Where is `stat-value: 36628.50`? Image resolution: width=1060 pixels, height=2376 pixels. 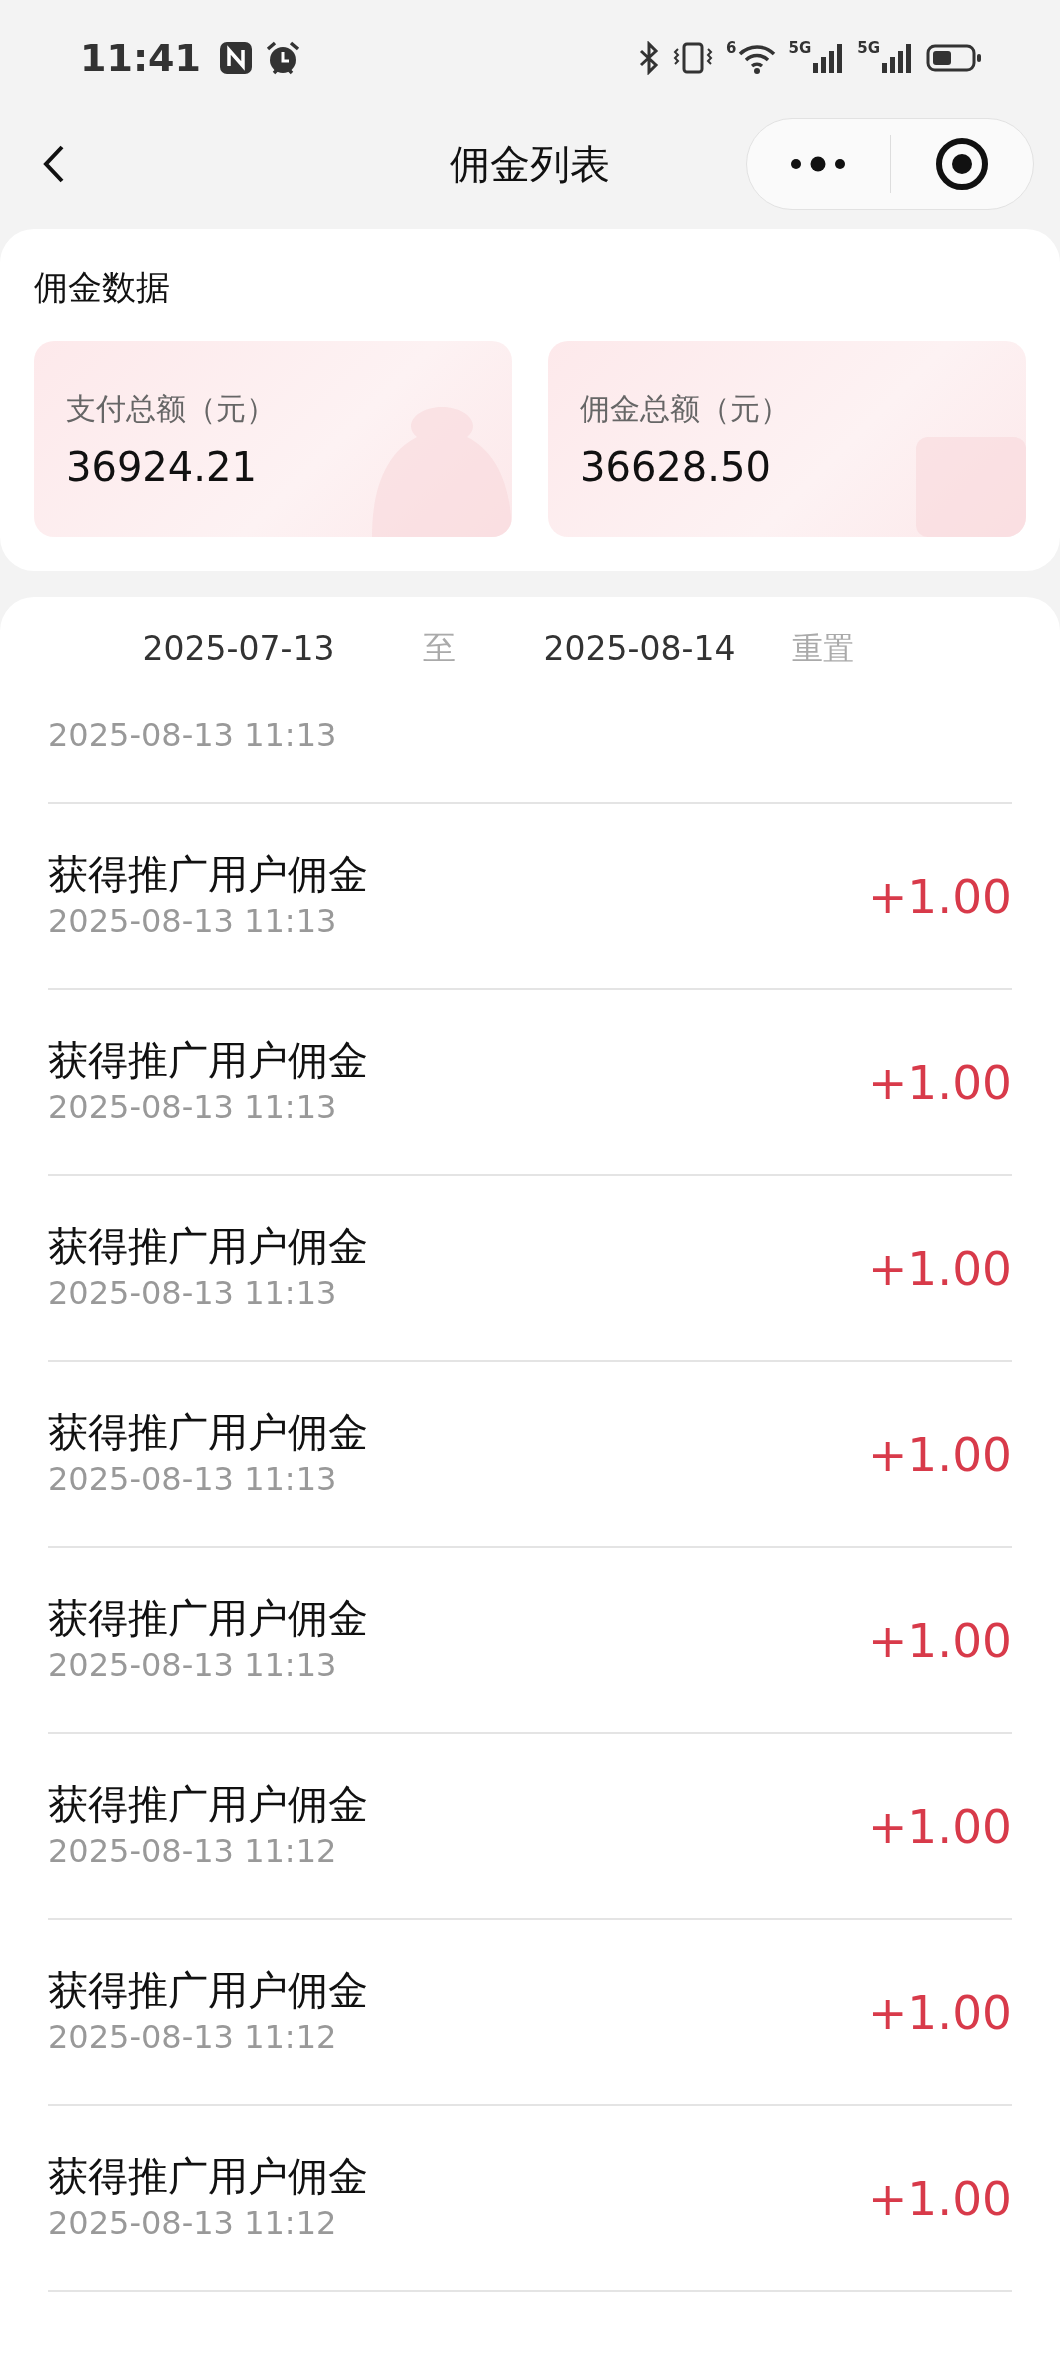 stat-value: 36628.50 is located at coordinates (676, 466).